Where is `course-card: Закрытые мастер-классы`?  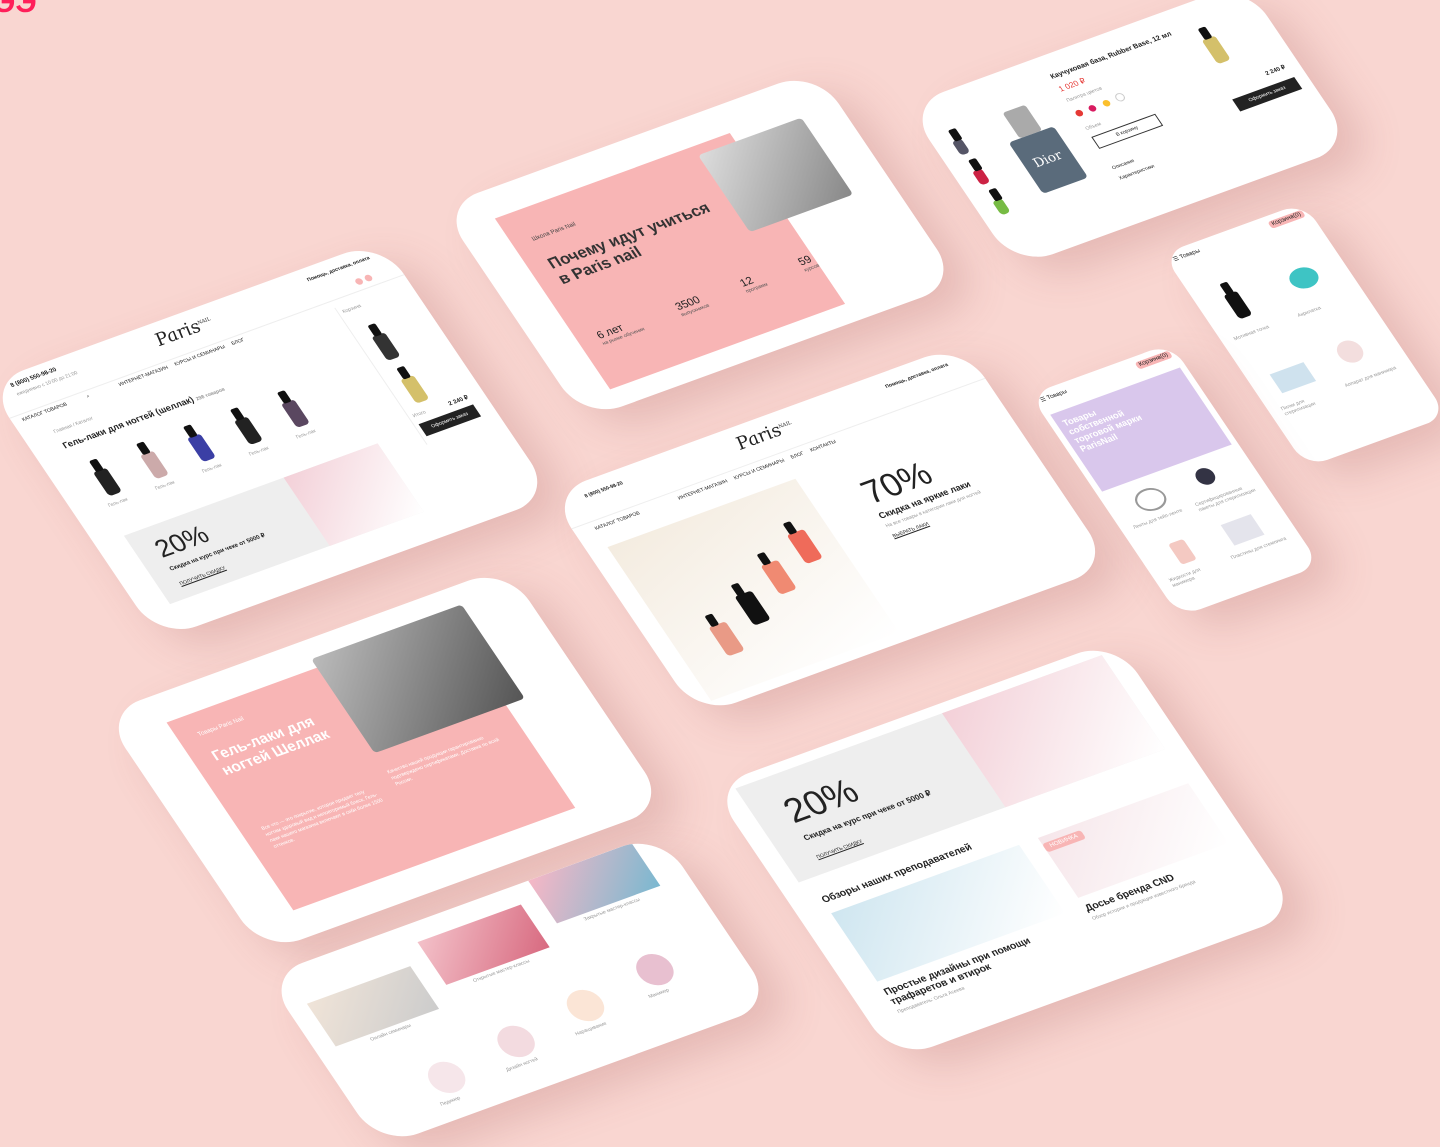 course-card: Закрытые мастер-классы is located at coordinates (600, 891).